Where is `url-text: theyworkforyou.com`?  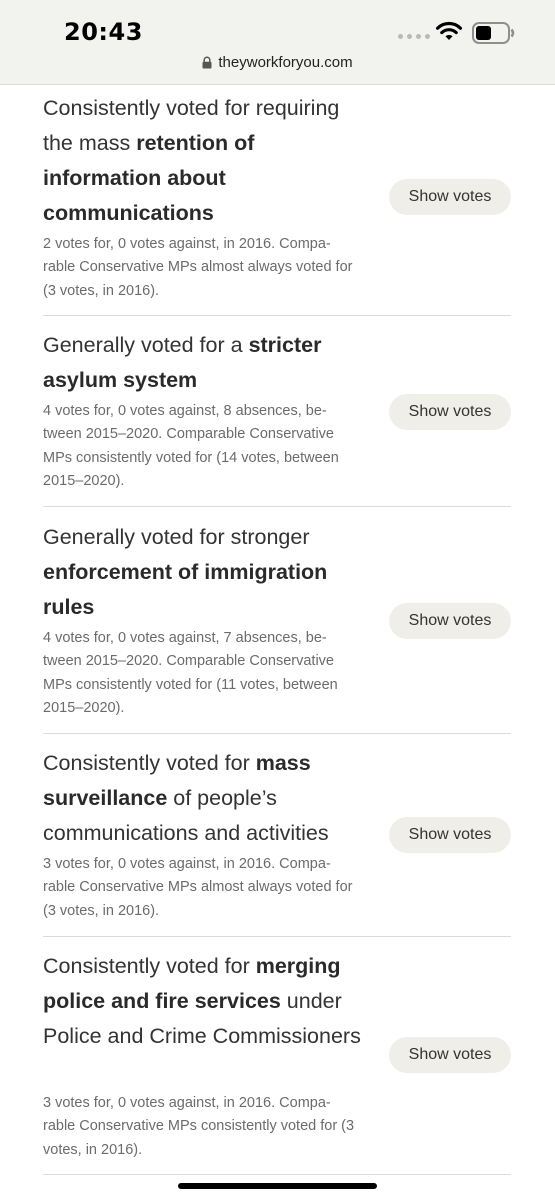 url-text: theyworkforyou.com is located at coordinates (285, 62).